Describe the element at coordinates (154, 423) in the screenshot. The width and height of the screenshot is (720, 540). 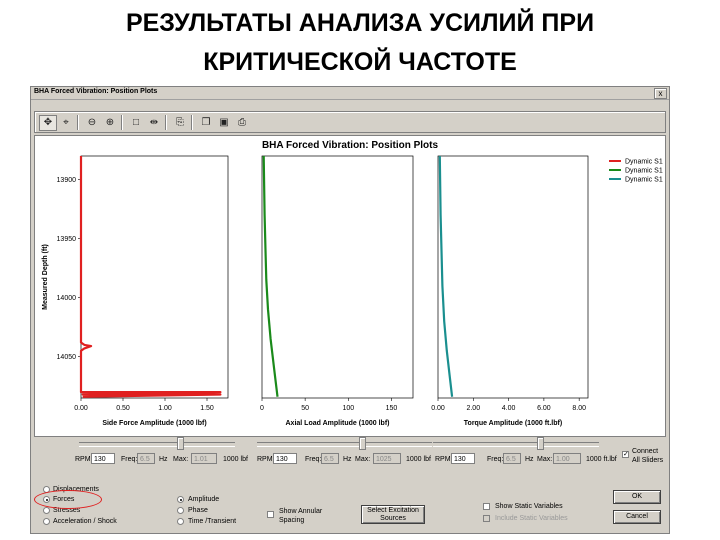
I see `x-axis-label-1: Side Force Amplitude (1000 lbf)` at that location.